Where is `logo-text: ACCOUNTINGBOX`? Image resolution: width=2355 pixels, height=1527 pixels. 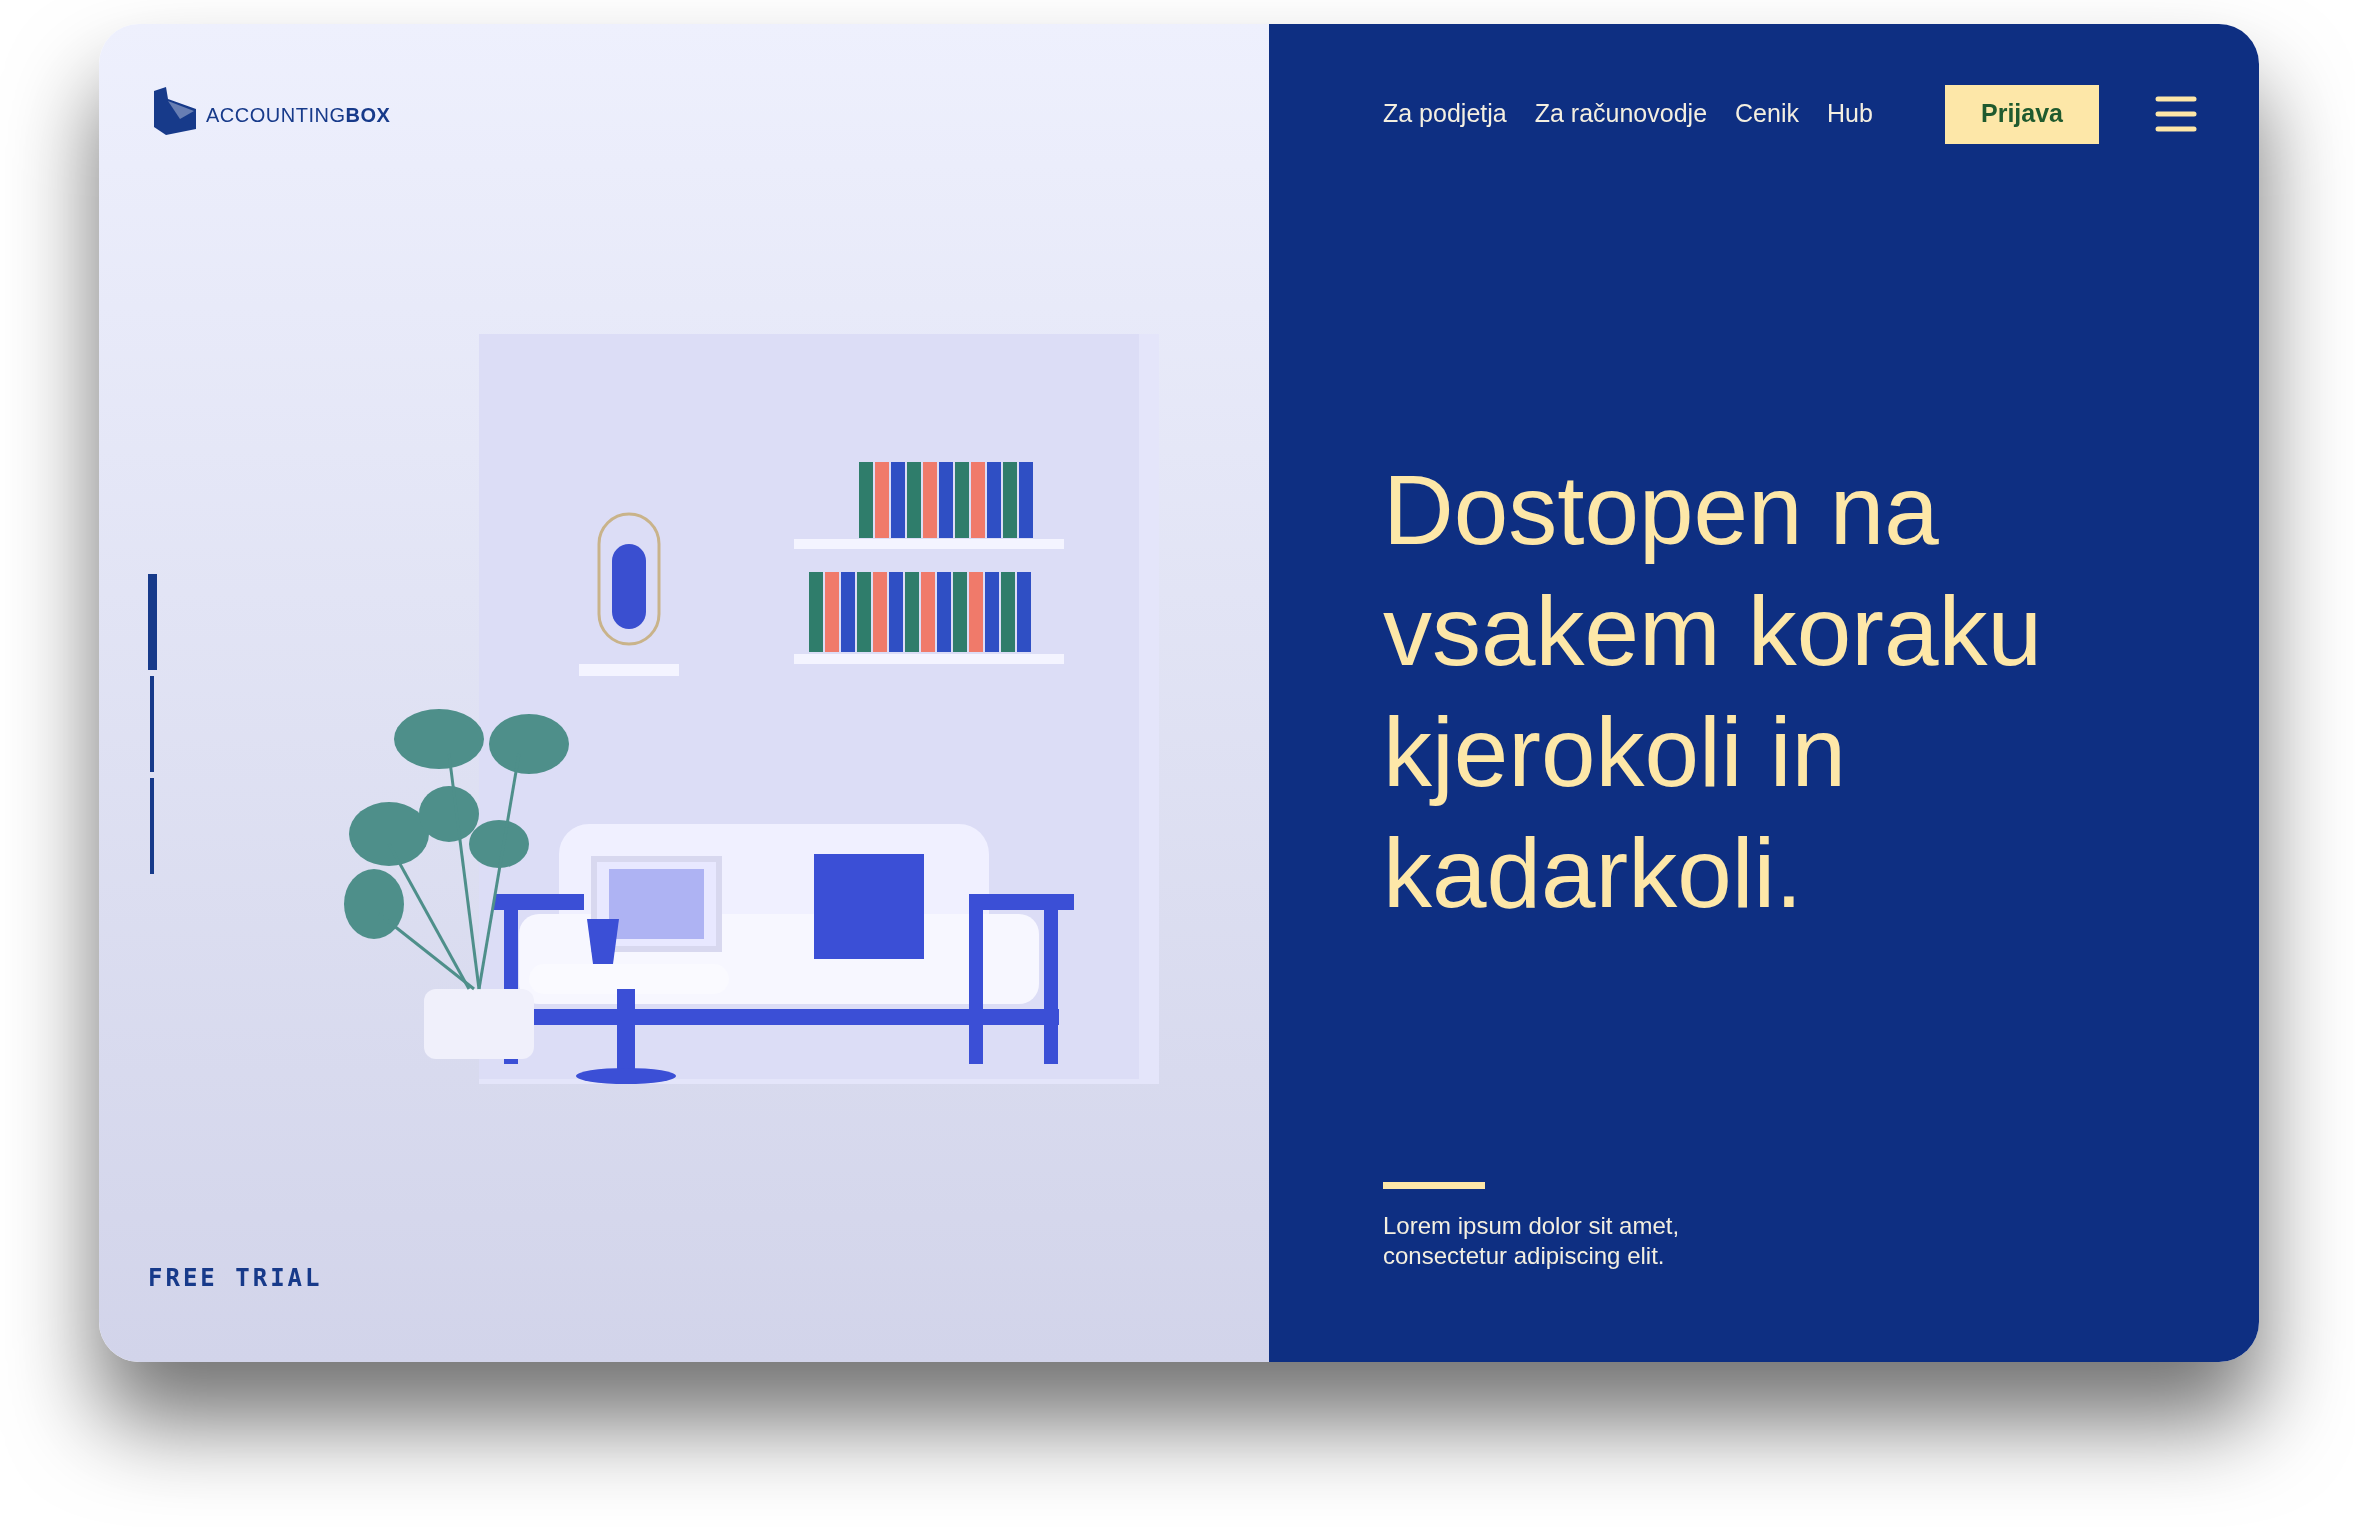
logo-text: ACCOUNTINGBOX is located at coordinates (298, 115).